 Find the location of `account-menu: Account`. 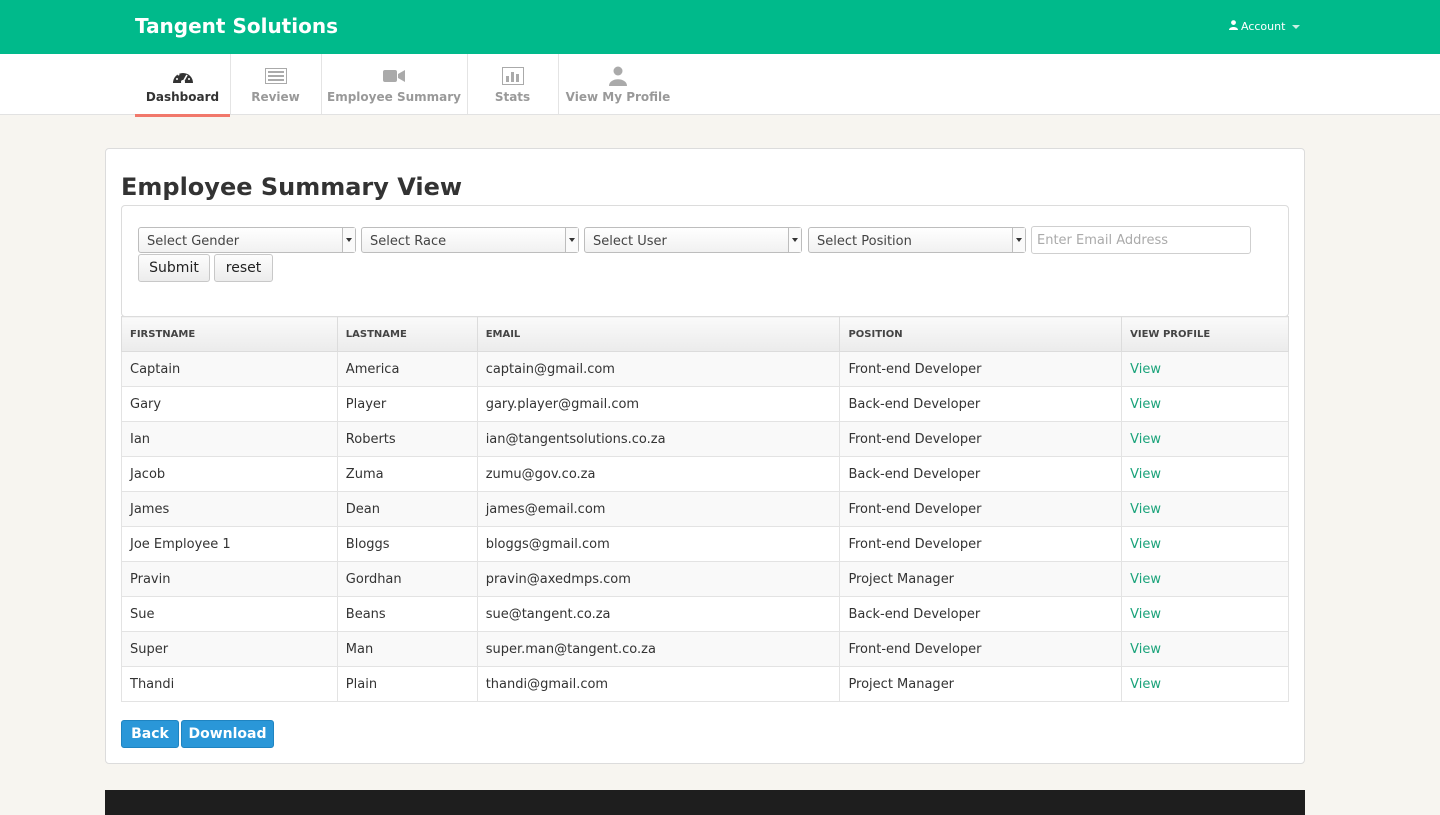

account-menu: Account is located at coordinates (1265, 26).